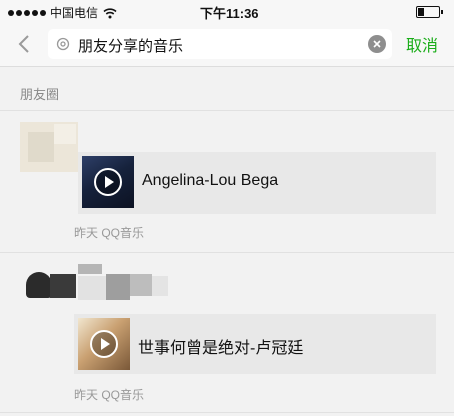  I want to click on search-filter-icon, so click(63, 44).